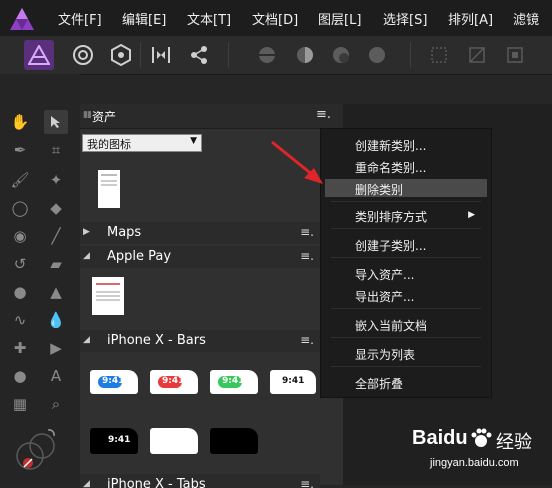  I want to click on tab-assets: 资产, so click(104, 116).